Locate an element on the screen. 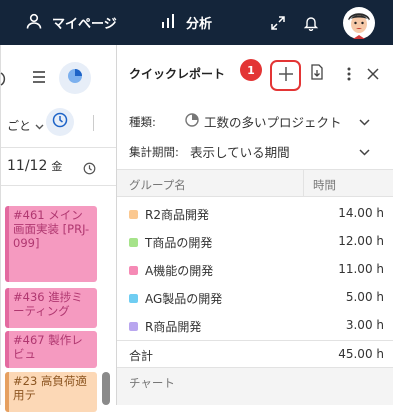  avatar is located at coordinates (364, 22).